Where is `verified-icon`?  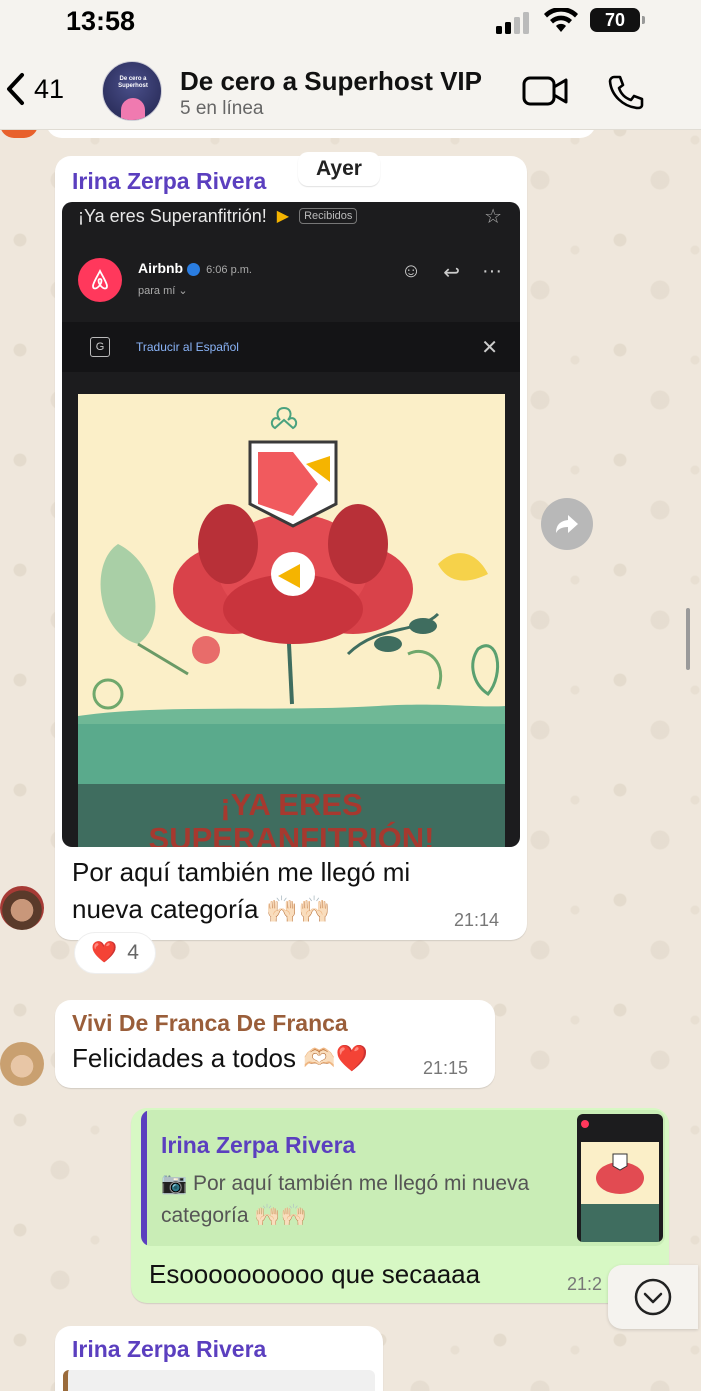
verified-icon is located at coordinates (194, 269).